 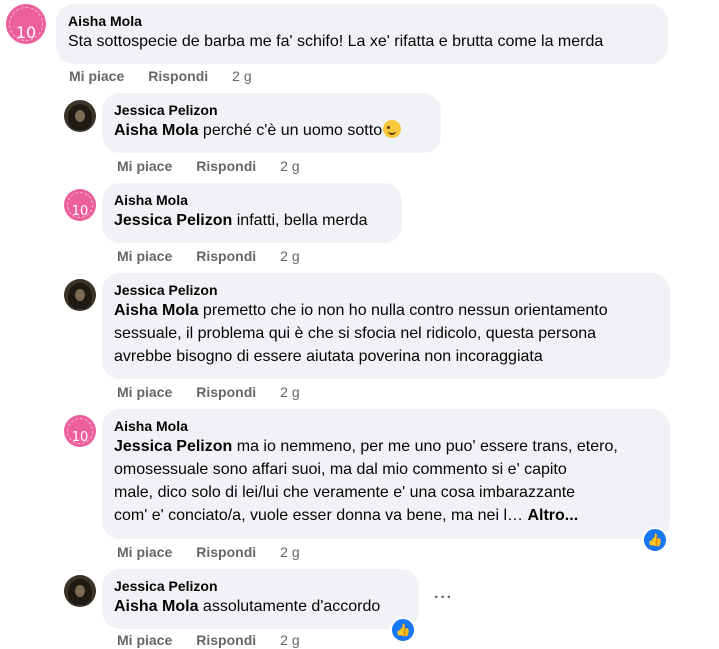 What do you see at coordinates (291, 606) in the screenshot?
I see `comment-text: assolutamente d'accordo` at bounding box center [291, 606].